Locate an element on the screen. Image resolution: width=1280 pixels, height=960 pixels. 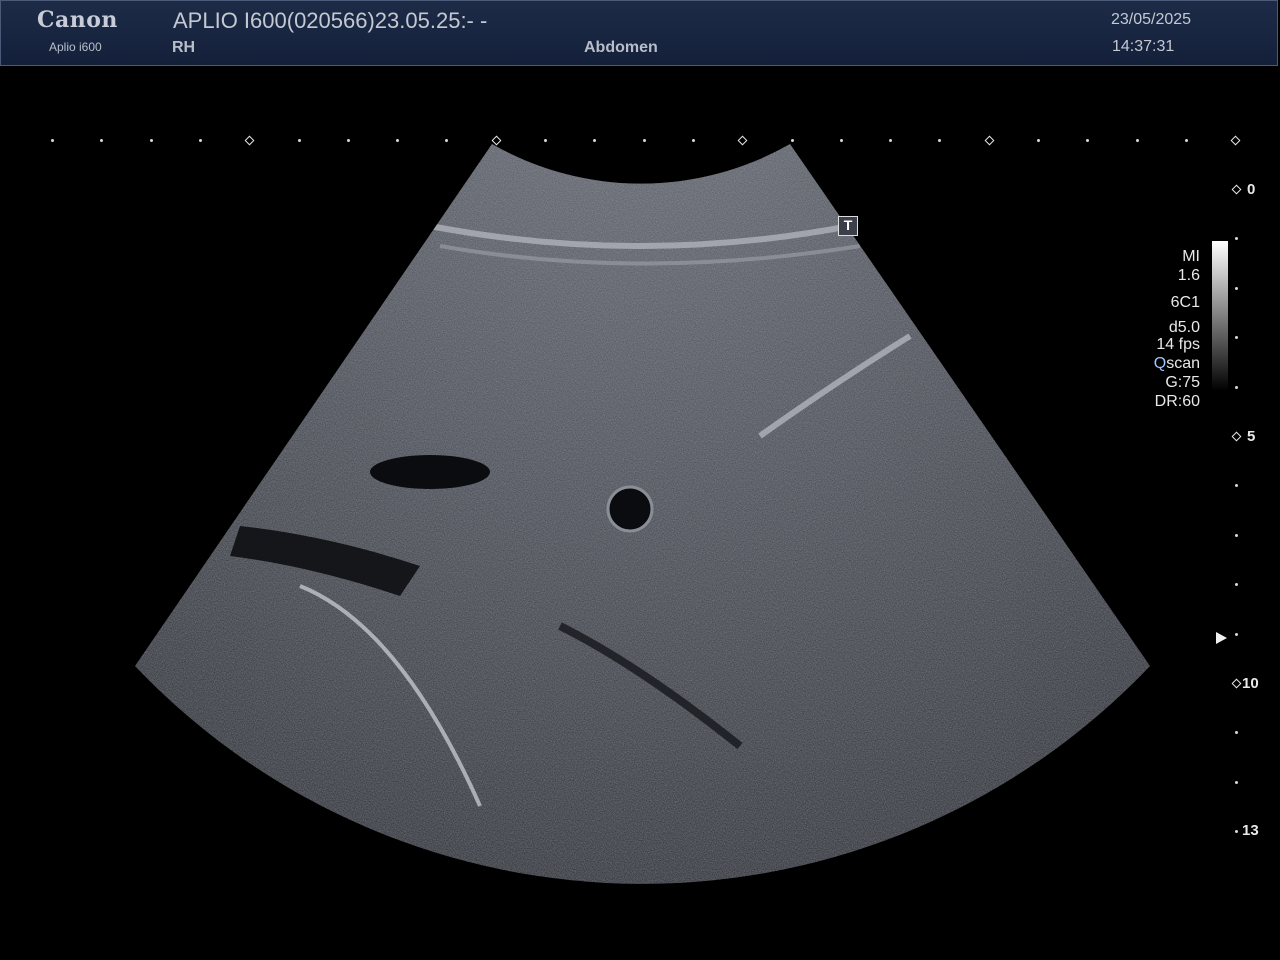
scan-mode-q: Q is located at coordinates (1160, 363).